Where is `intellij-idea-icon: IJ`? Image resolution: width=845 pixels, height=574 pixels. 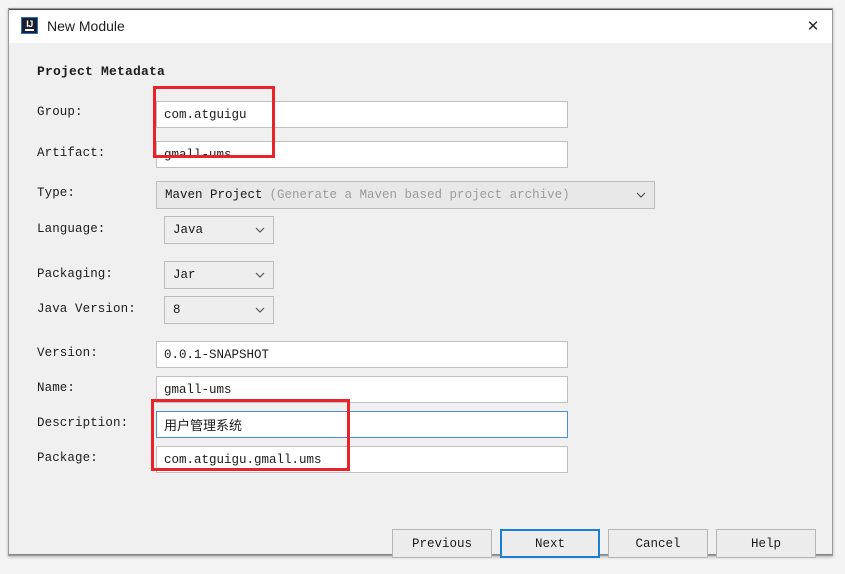
intellij-idea-icon: IJ is located at coordinates (29, 25).